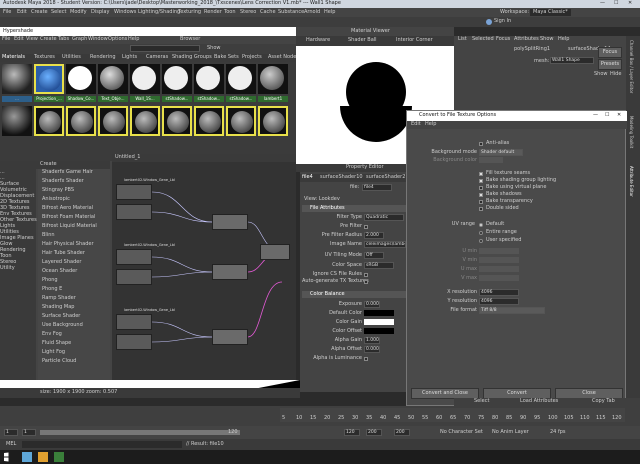  What do you see at coordinates (503, 39) in the screenshot?
I see `ae-menu-focus: Focus` at bounding box center [503, 39].